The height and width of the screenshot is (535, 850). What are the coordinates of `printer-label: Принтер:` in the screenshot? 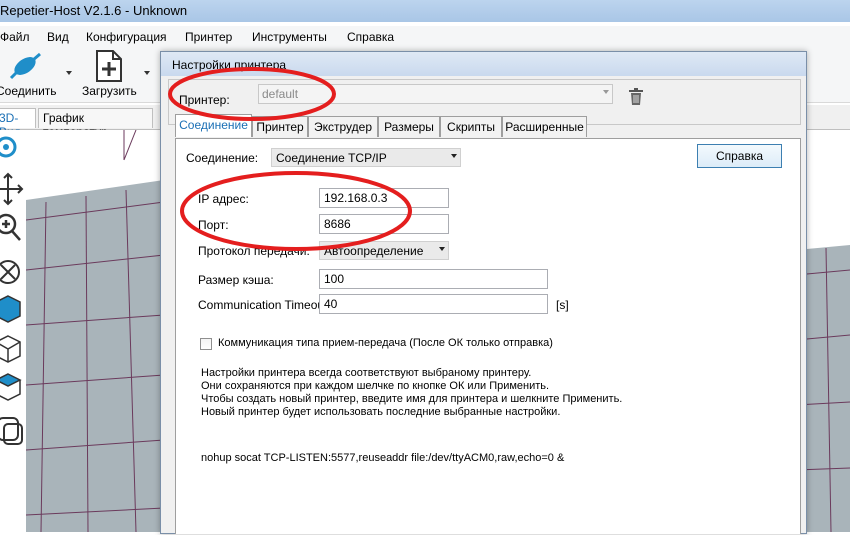 It's located at (204, 100).